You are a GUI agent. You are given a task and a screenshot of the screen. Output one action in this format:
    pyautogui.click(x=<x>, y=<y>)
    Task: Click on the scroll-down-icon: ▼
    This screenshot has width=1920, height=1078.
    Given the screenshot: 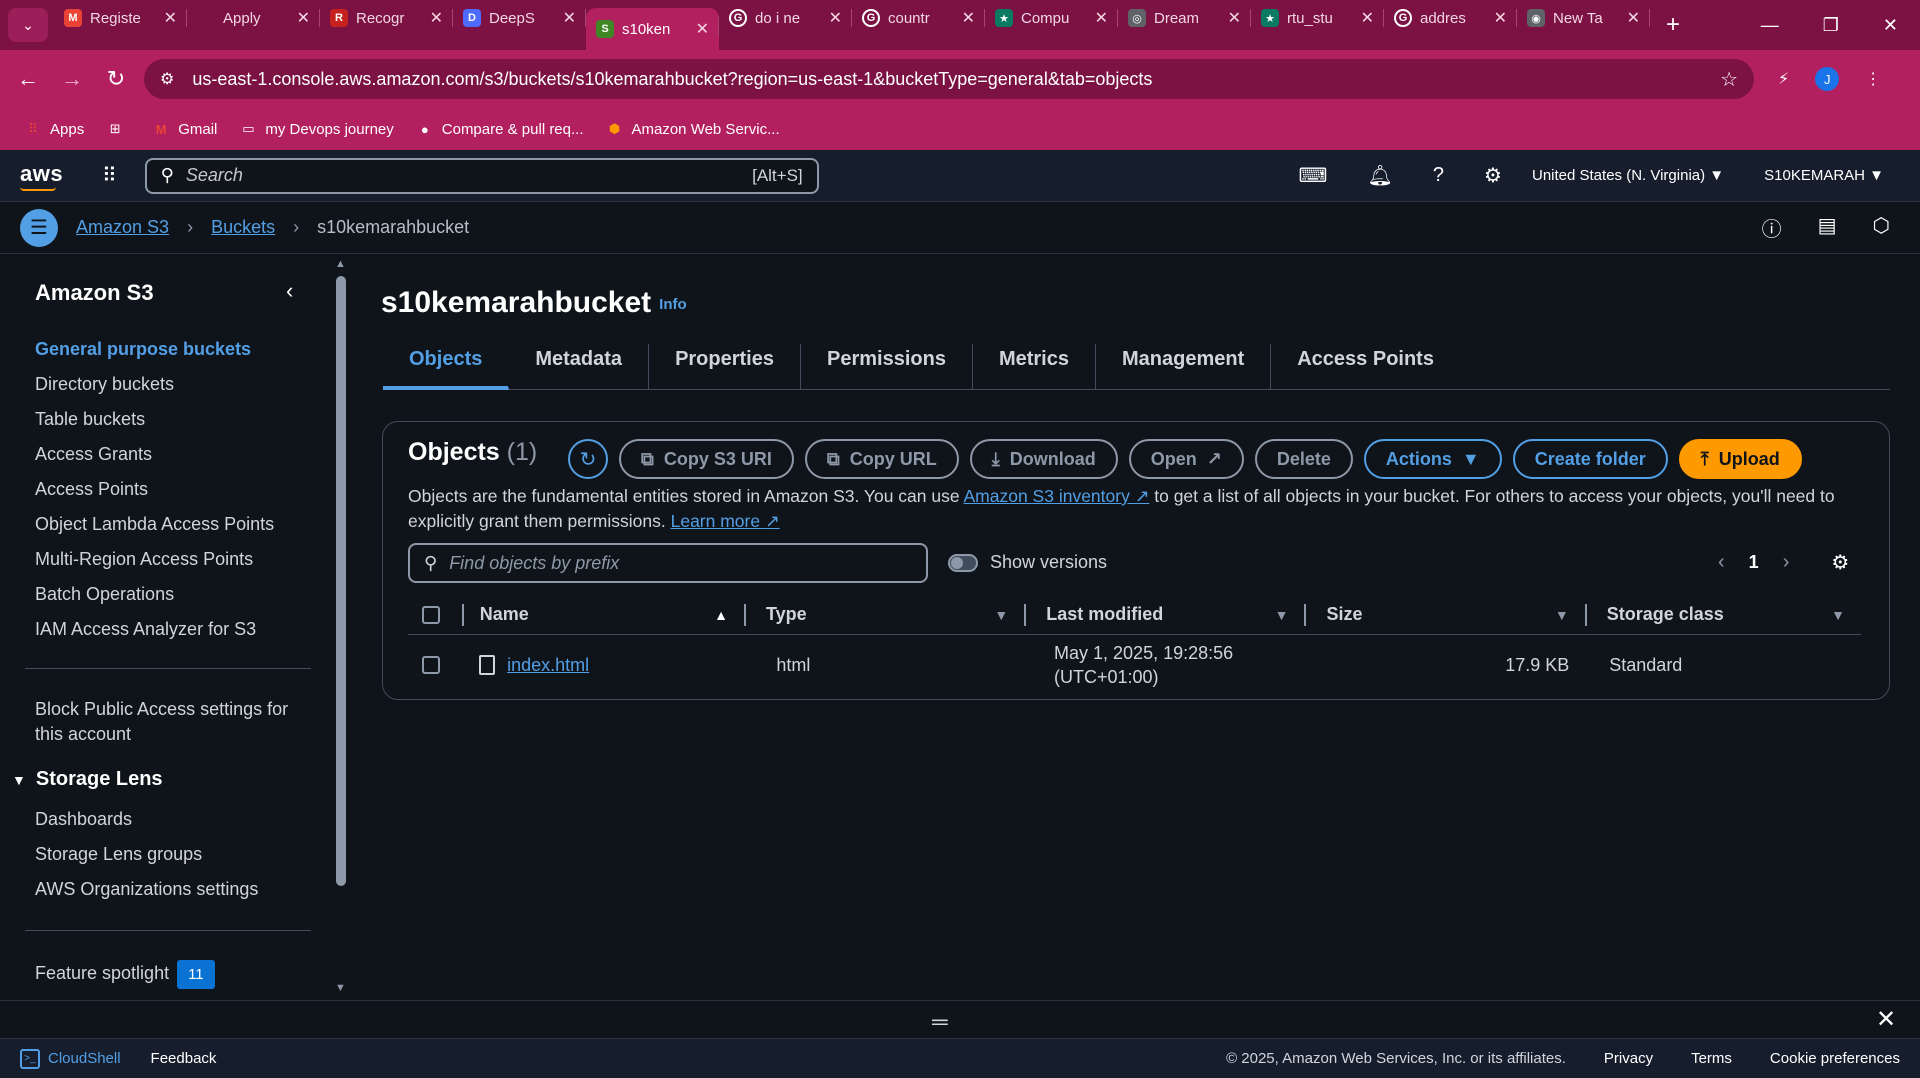 What is the action you would take?
    pyautogui.click(x=340, y=988)
    